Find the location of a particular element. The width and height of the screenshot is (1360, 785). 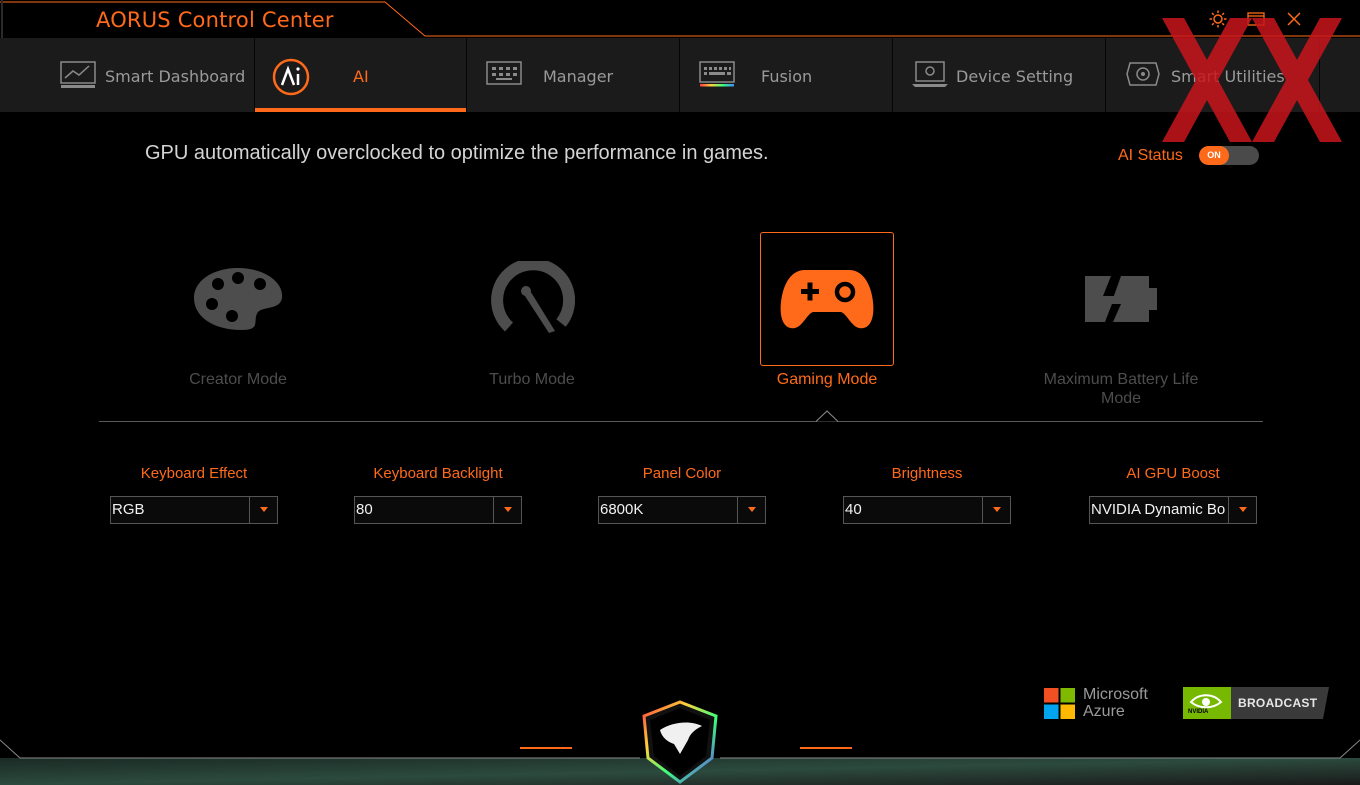

keyboard-effect-dropdown: RGB is located at coordinates (194, 510).